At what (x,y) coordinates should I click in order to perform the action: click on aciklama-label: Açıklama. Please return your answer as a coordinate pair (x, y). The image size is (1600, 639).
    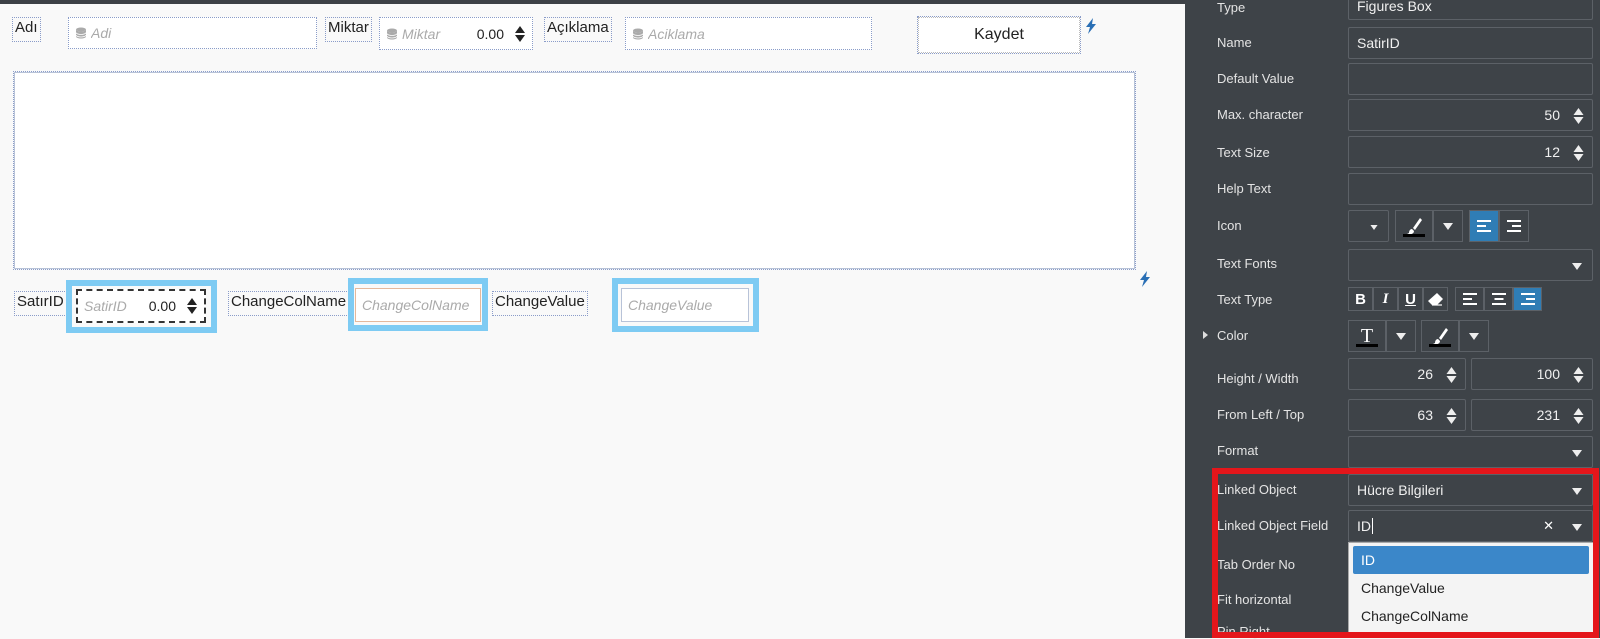
    Looking at the image, I should click on (578, 29).